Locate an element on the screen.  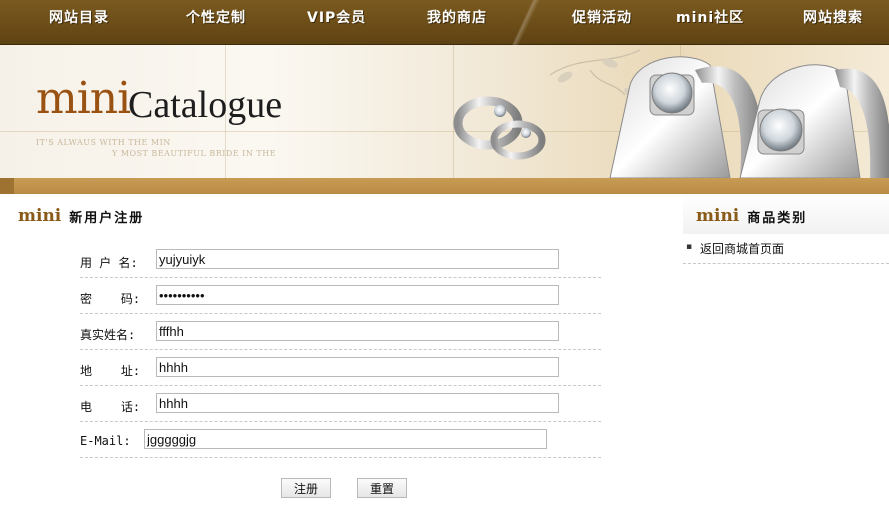
form-row-address: 地 址: is located at coordinates (340, 368).